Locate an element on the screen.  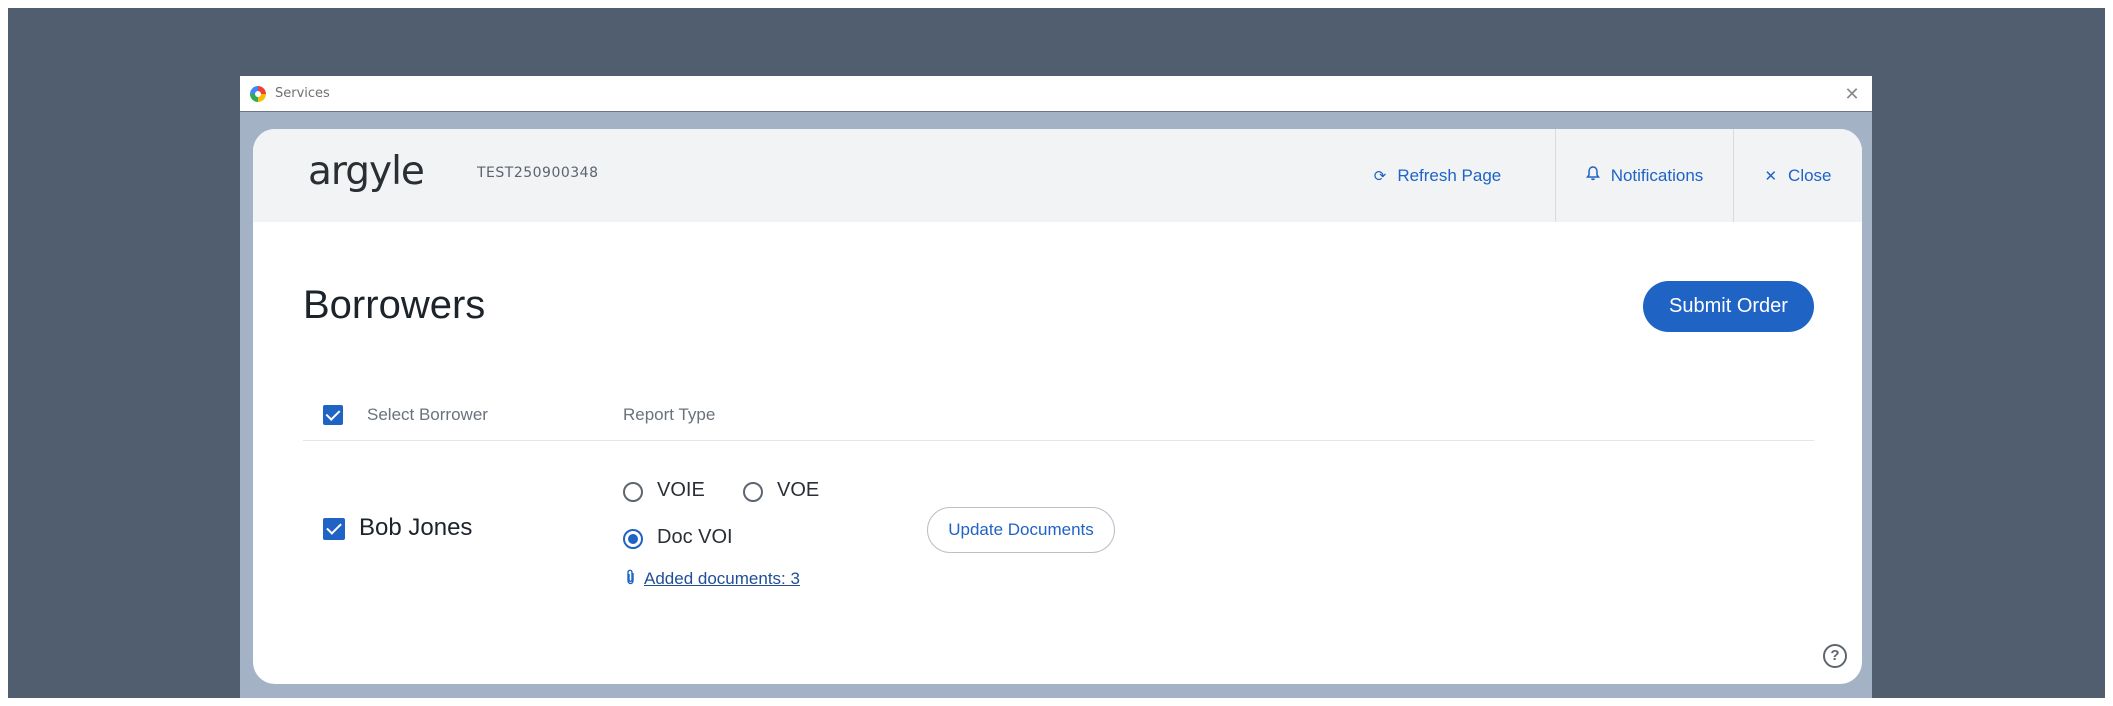
radio-voie is located at coordinates (633, 492).